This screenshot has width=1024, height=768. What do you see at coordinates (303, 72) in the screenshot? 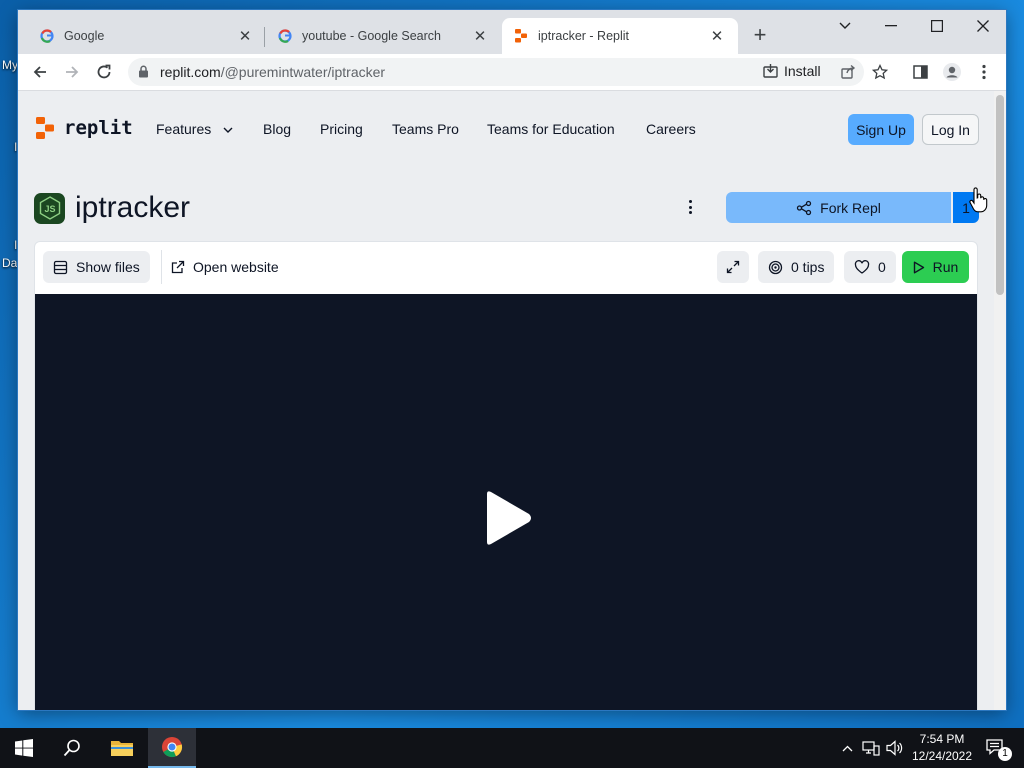
I see `url-path: /@puremintwater/iptracker` at bounding box center [303, 72].